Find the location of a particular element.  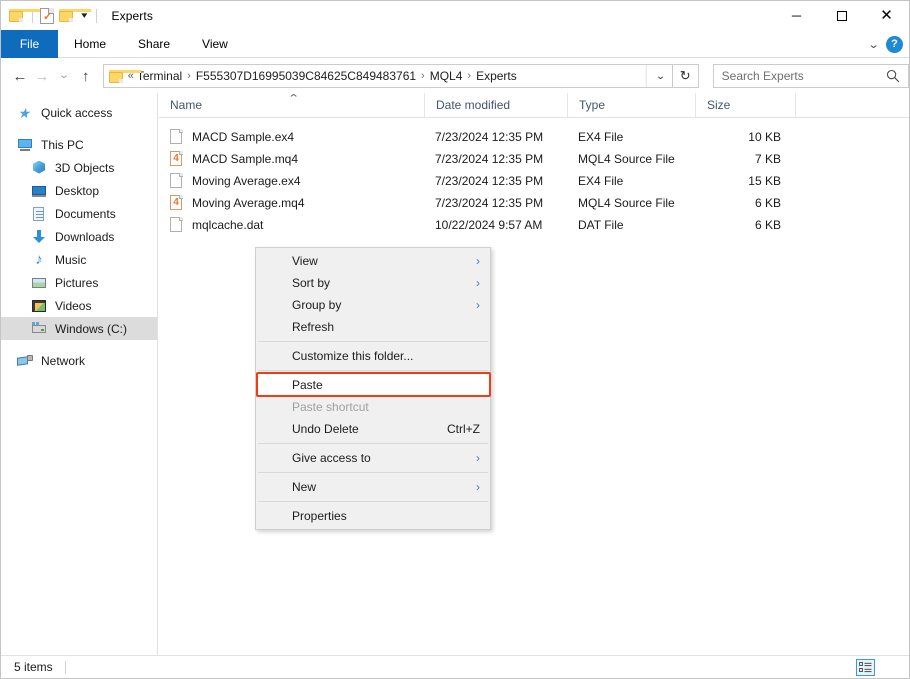

close-icon: ✕ is located at coordinates (886, 15).